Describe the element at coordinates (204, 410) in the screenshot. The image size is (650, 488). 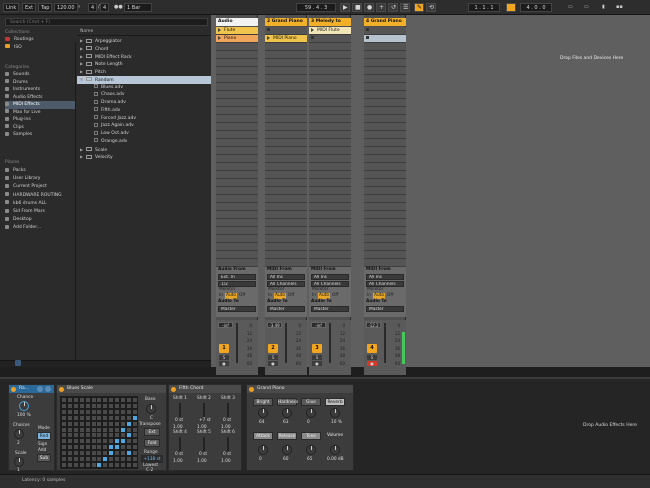
I see `shift-slider` at that location.